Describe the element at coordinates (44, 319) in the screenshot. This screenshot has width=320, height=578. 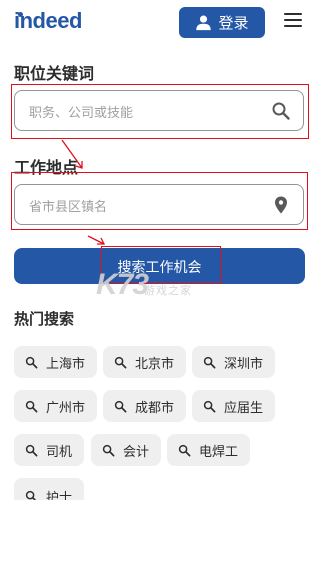
I see `hot-searches-title: 热门搜索` at that location.